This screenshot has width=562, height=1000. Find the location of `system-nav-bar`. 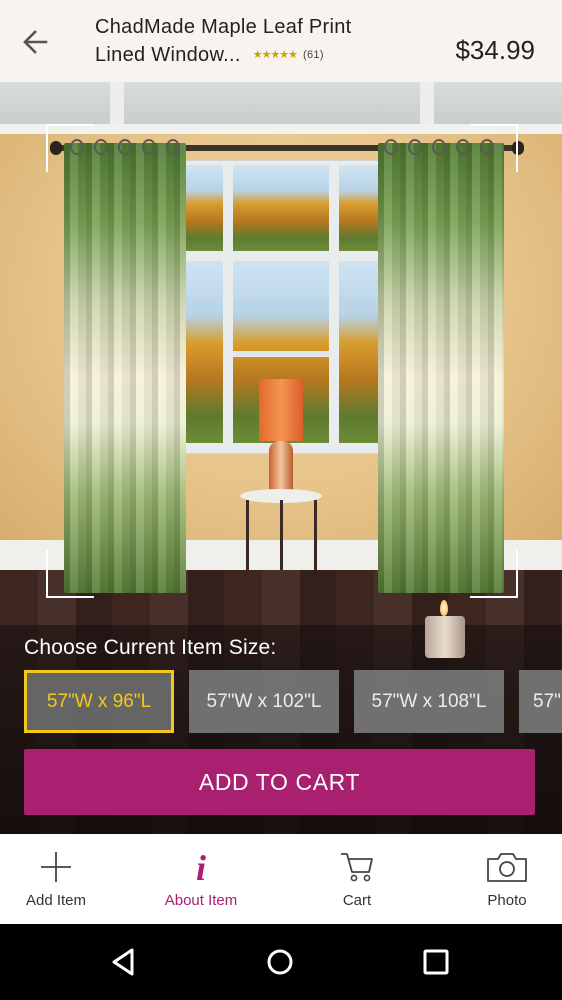

system-nav-bar is located at coordinates (281, 962).